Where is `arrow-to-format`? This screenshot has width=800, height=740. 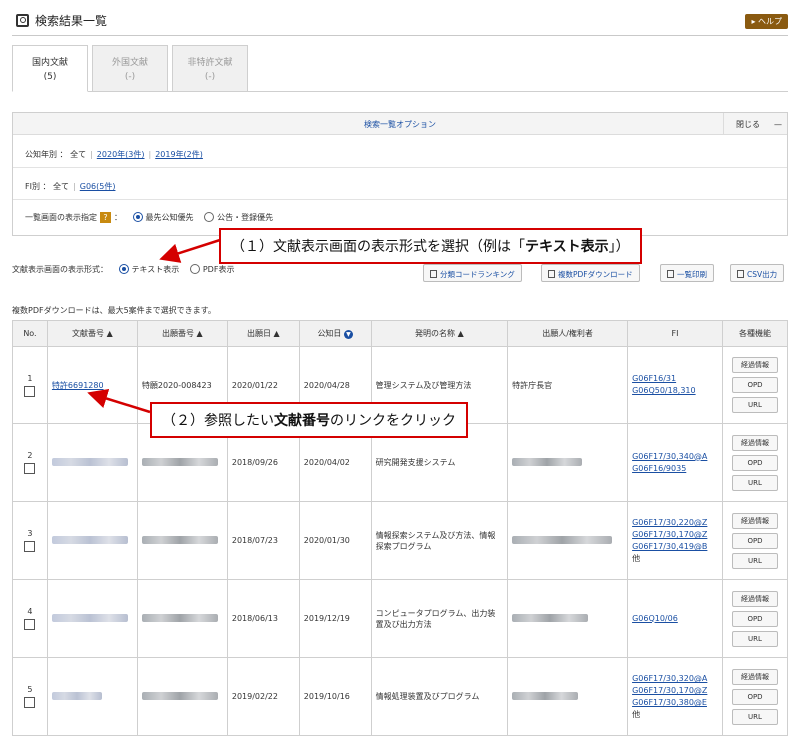 arrow-to-format is located at coordinates (192, 249).